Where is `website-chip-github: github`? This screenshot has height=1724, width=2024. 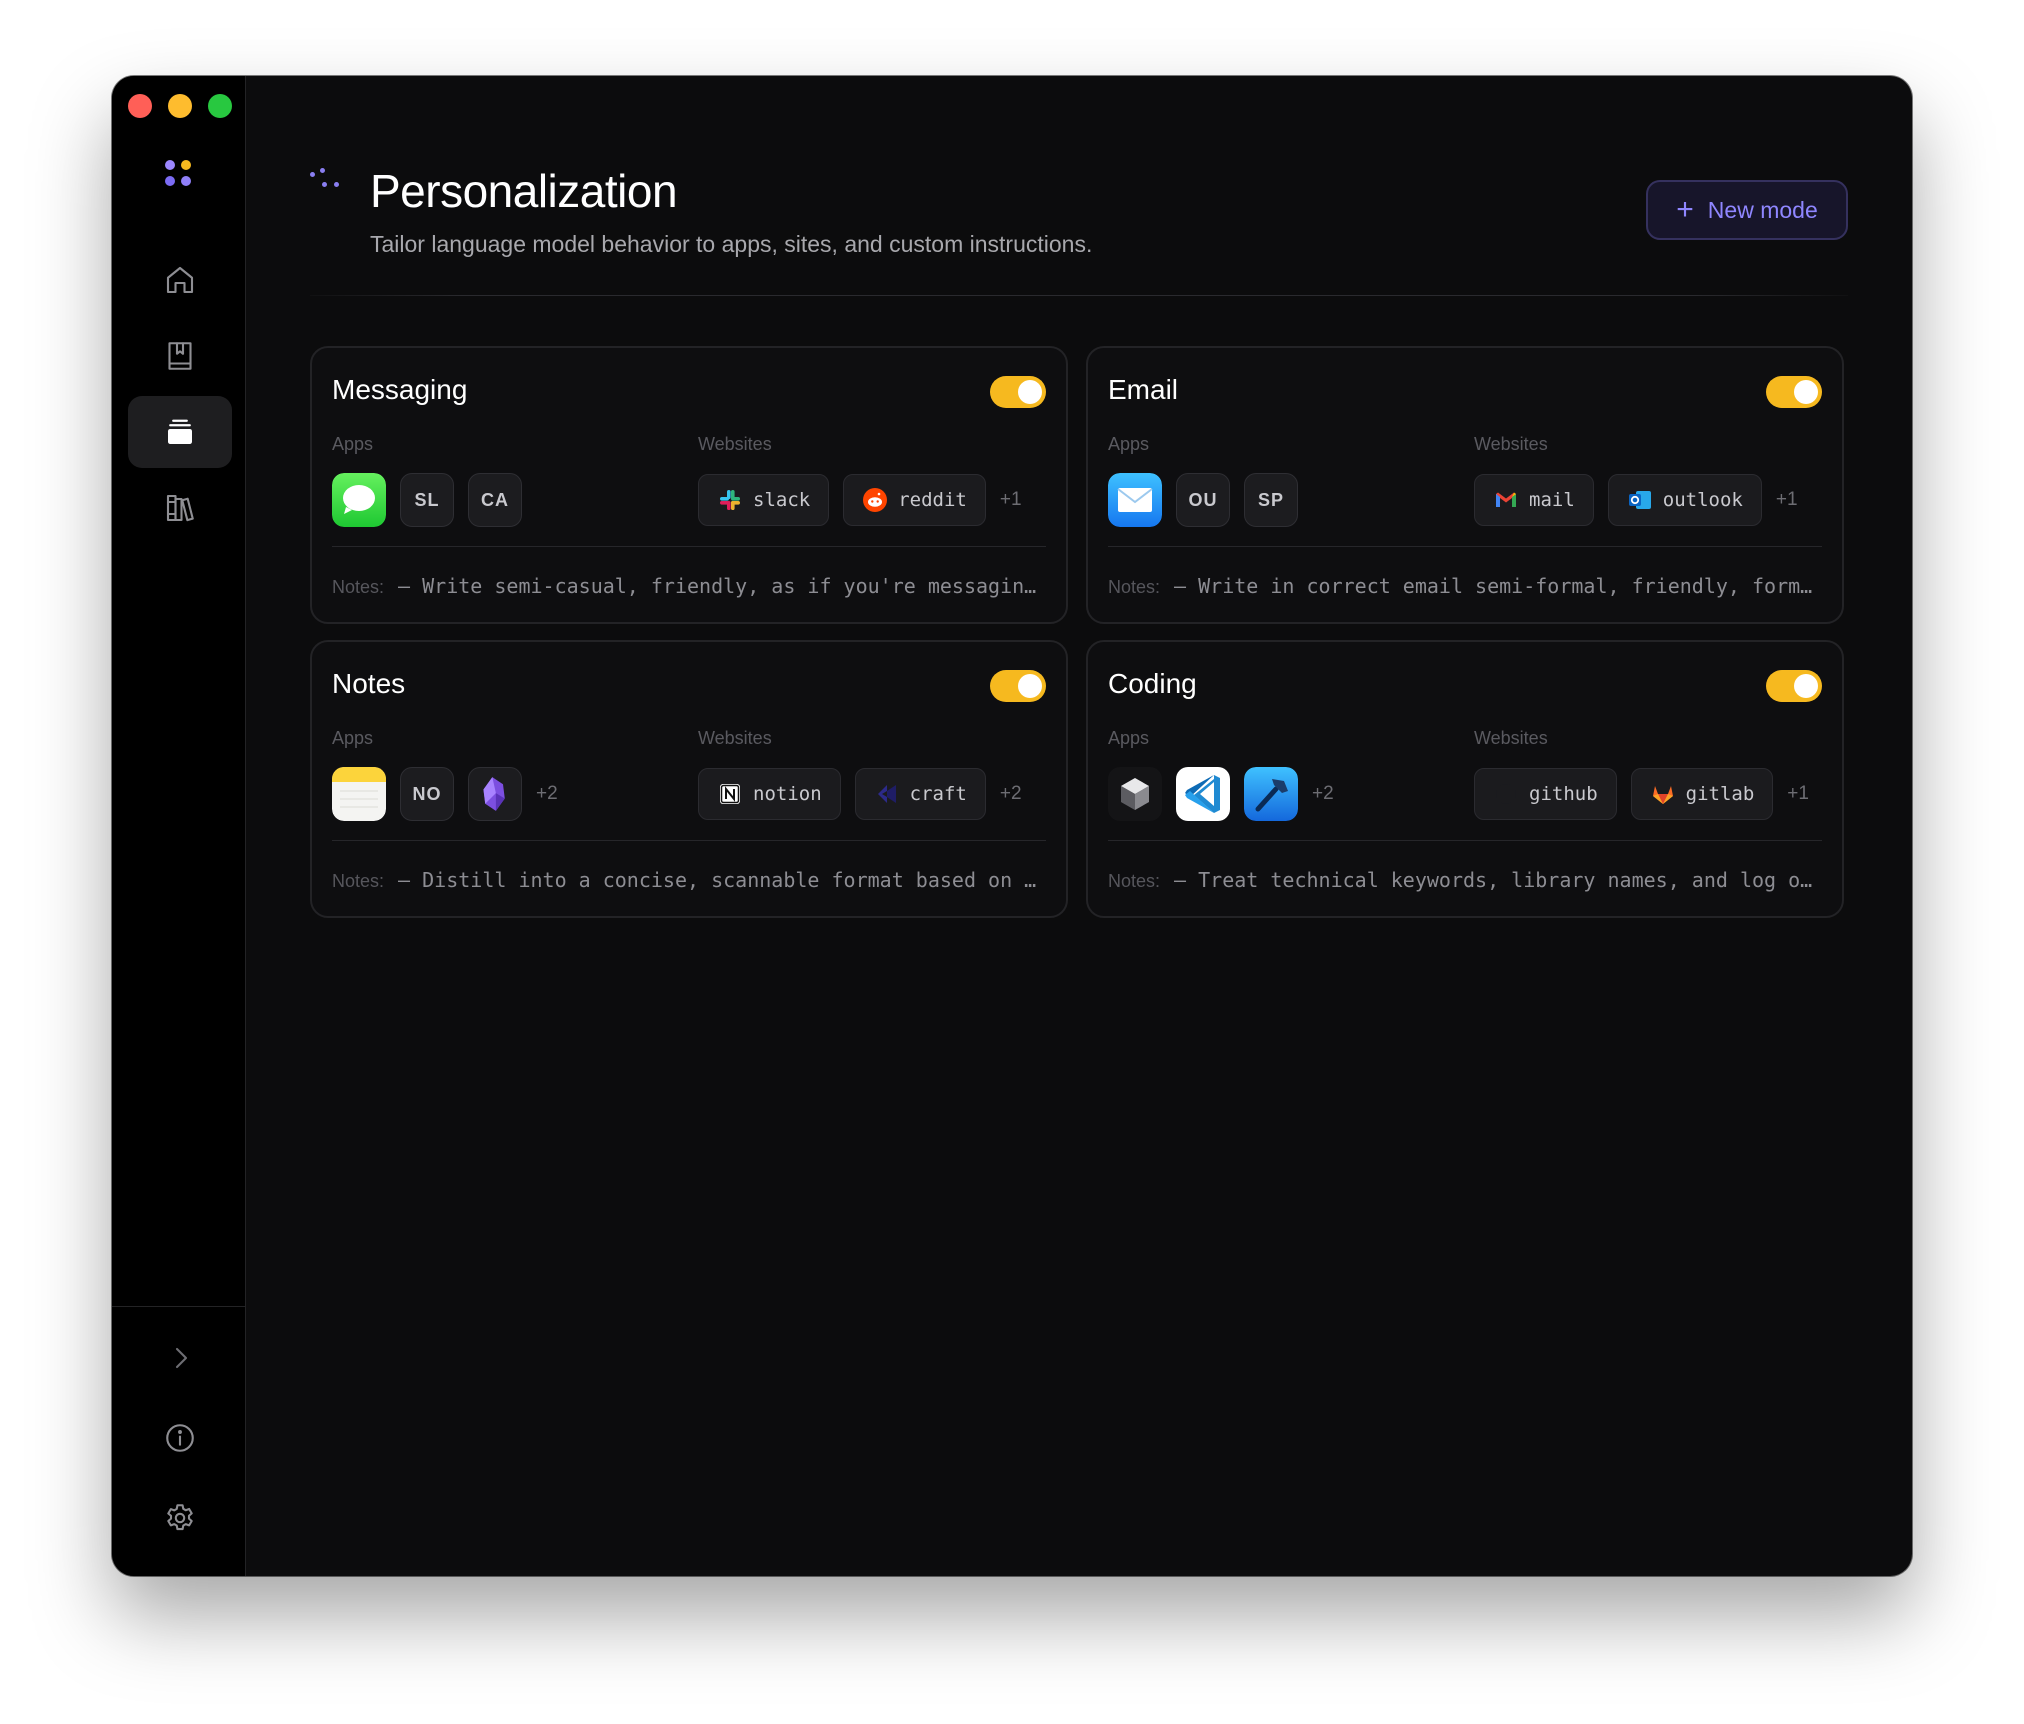
website-chip-github: github is located at coordinates (1545, 794).